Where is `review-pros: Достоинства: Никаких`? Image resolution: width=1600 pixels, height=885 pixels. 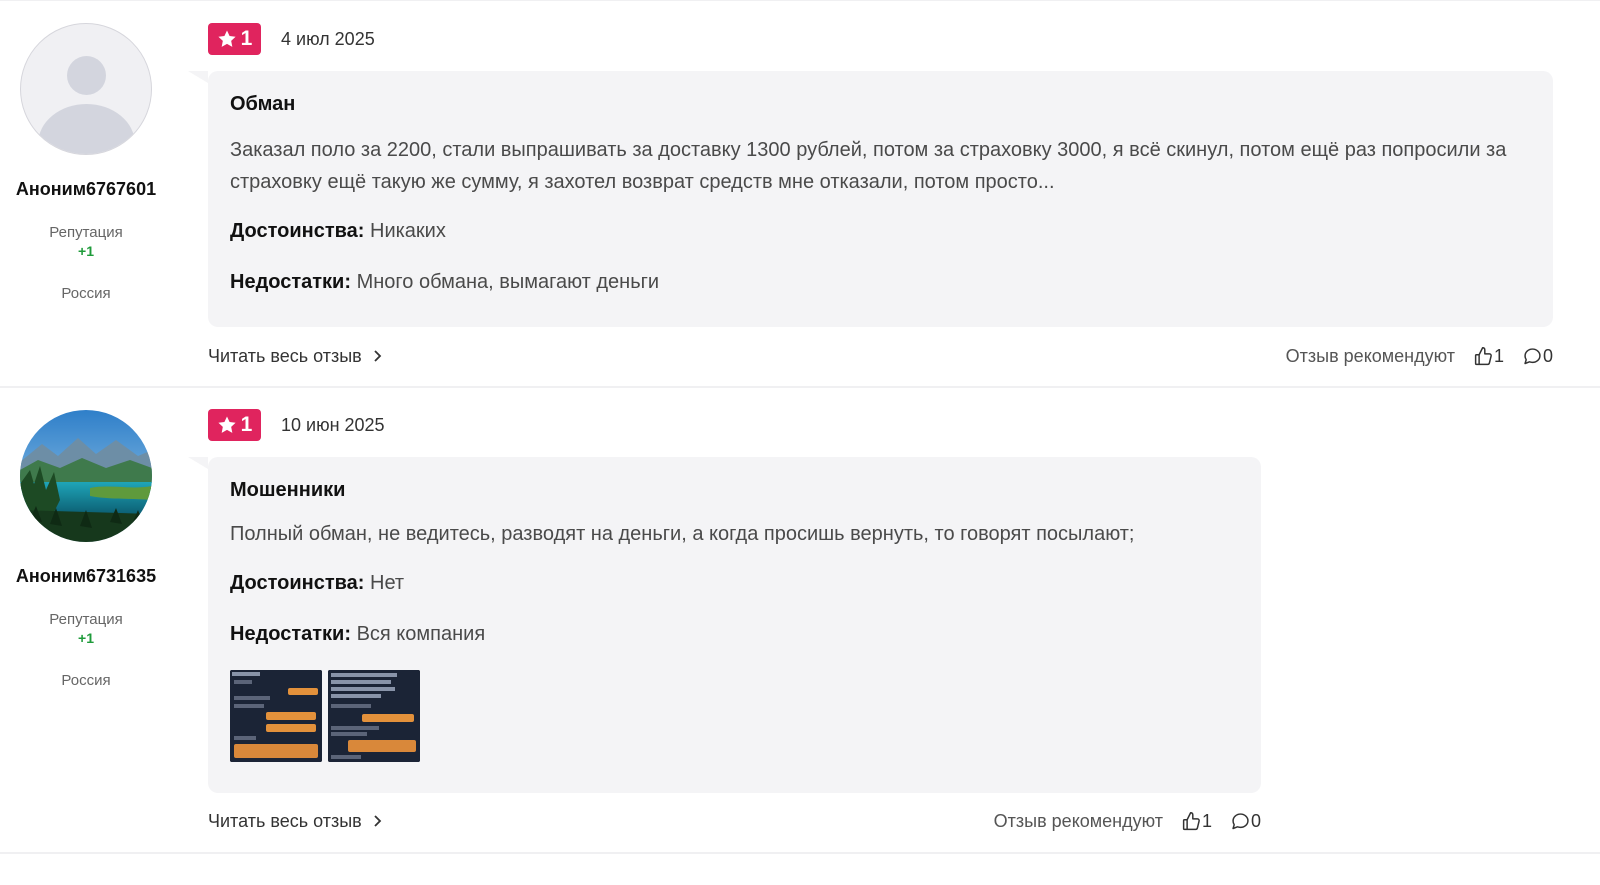 review-pros: Достоинства: Никаких is located at coordinates (338, 231).